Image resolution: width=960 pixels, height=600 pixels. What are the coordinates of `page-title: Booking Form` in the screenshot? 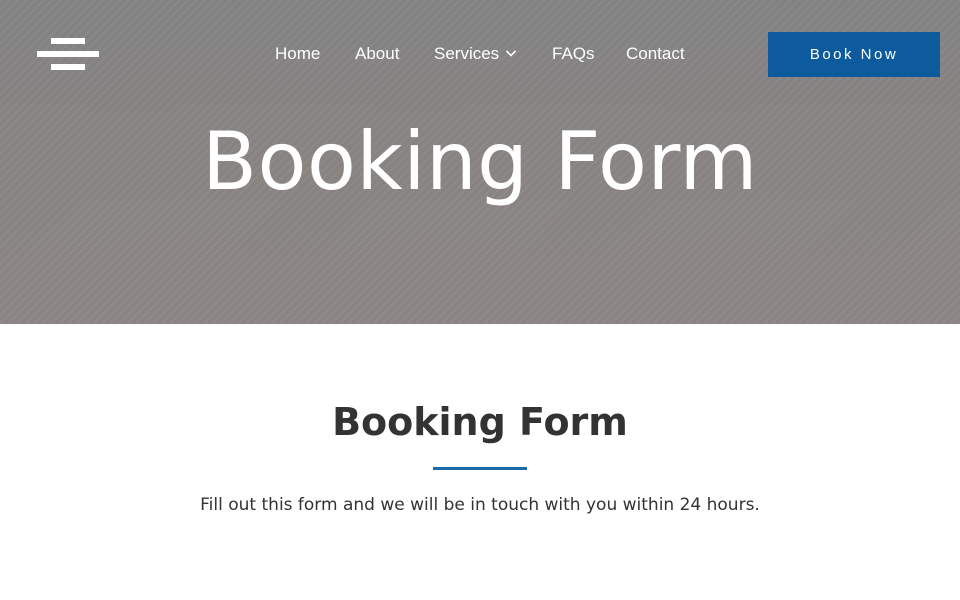 It's located at (480, 422).